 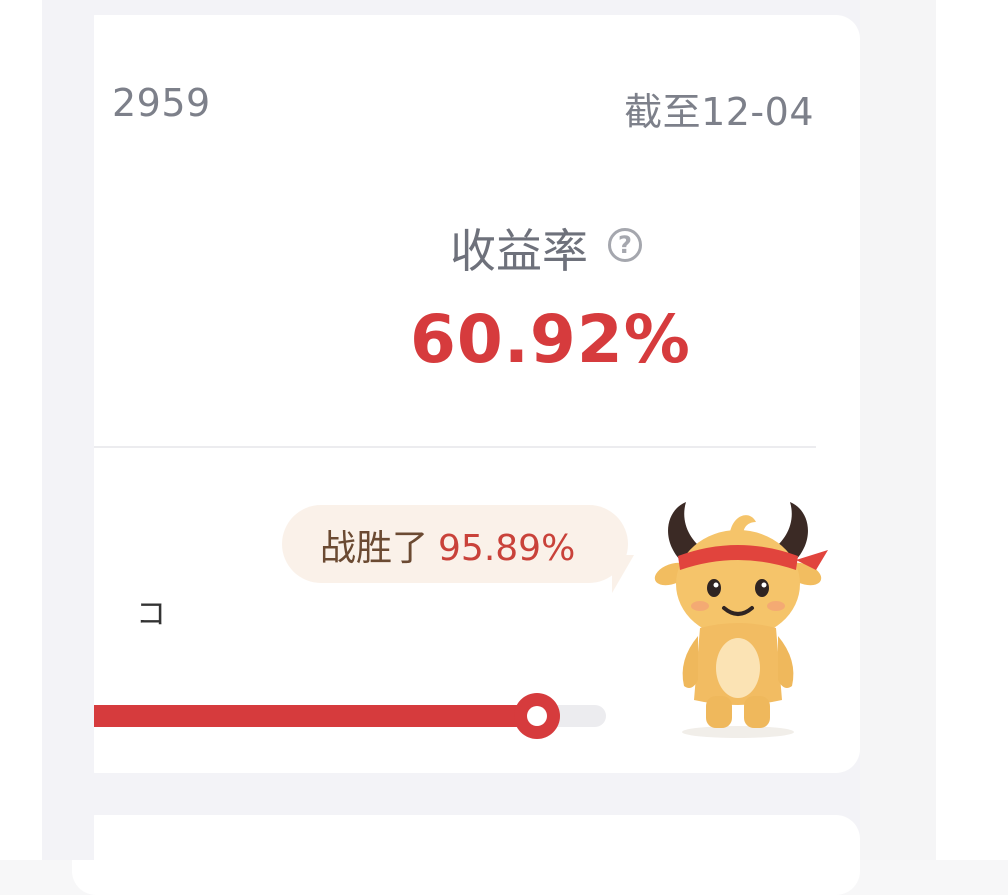 I want to click on help-icon: ?, so click(x=625, y=245).